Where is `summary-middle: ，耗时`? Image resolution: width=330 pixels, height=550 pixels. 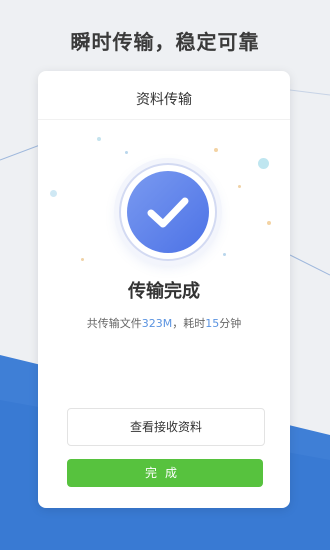
summary-middle: ，耗时 is located at coordinates (189, 323).